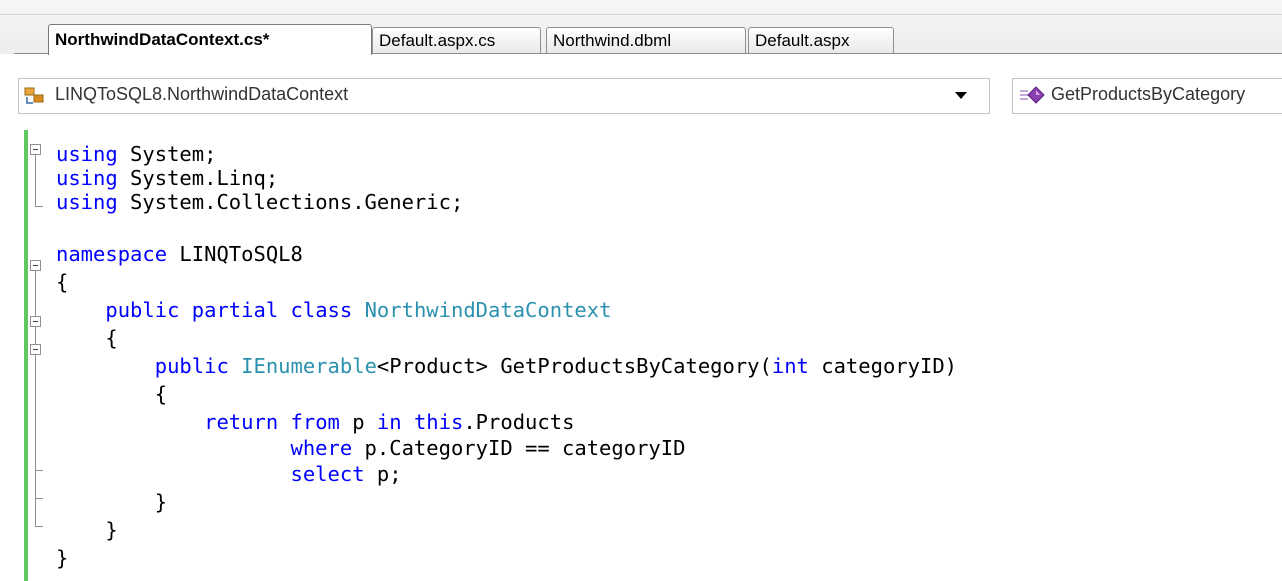 This screenshot has height=581, width=1282. Describe the element at coordinates (198, 178) in the screenshot. I see `code-text: System.Linq;` at that location.